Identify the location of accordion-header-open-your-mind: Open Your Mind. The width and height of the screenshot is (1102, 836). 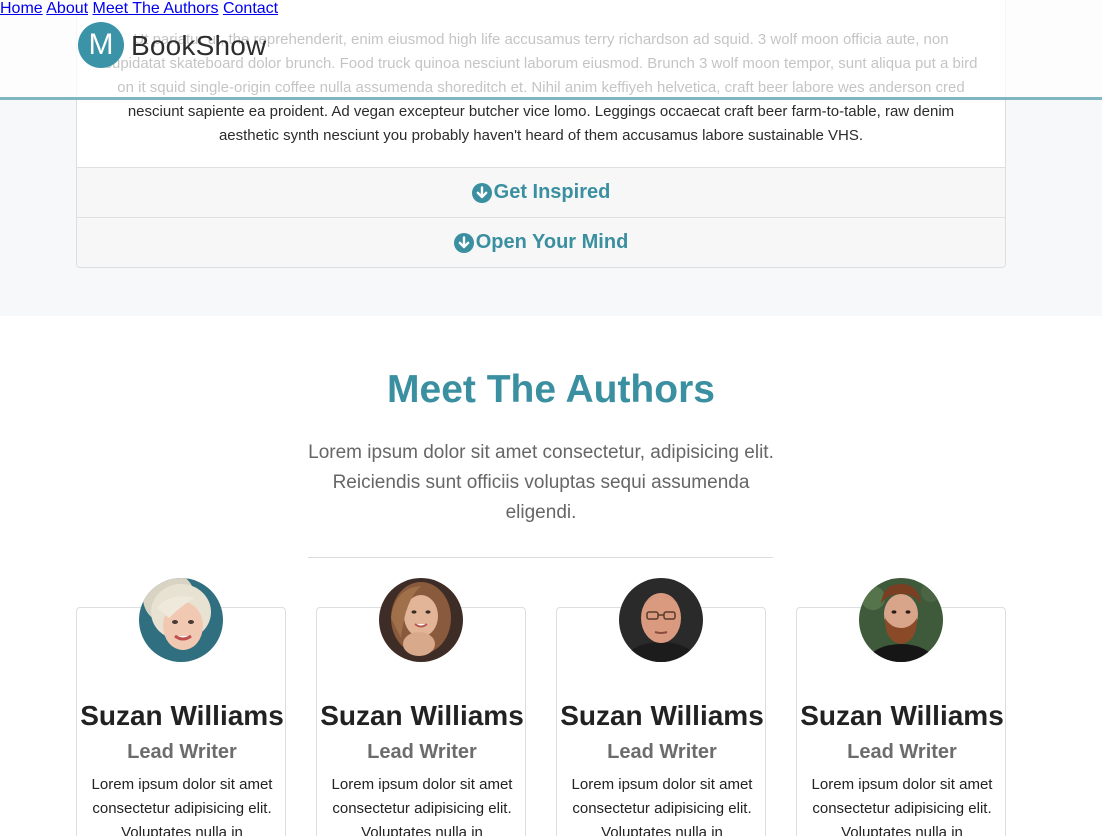
(541, 242).